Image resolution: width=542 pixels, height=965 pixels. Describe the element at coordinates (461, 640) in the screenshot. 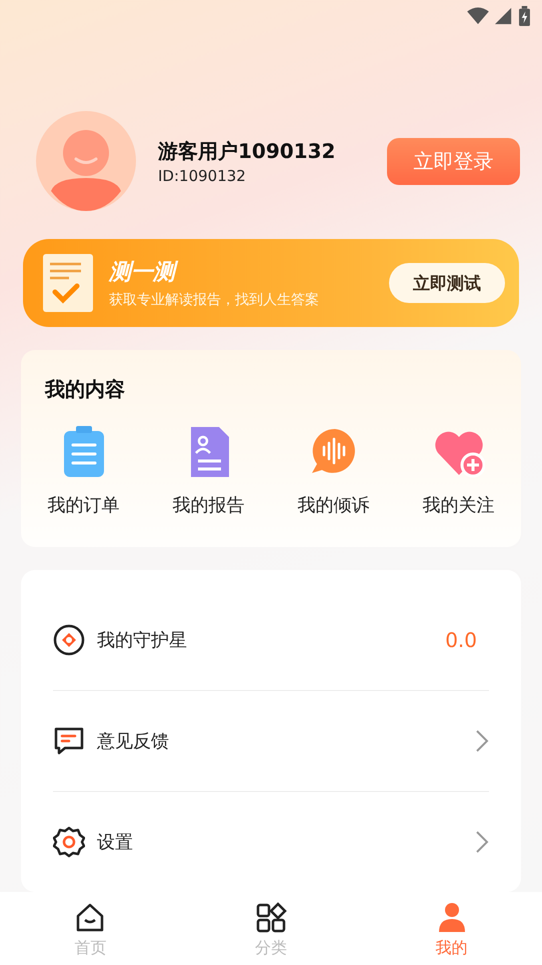

I see `menu-value: 0.0` at that location.